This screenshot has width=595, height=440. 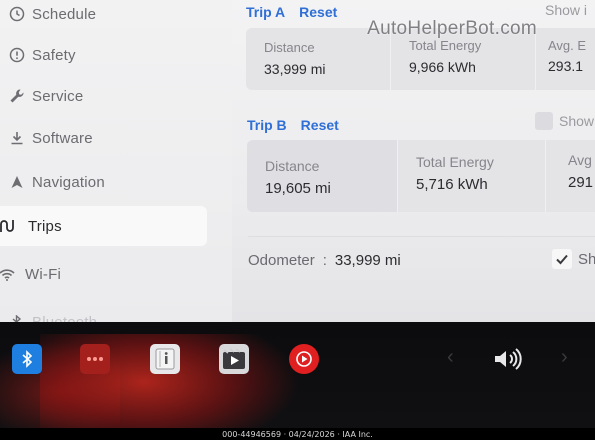 What do you see at coordinates (450, 357) in the screenshot?
I see `chevron-left-icon: ‹` at bounding box center [450, 357].